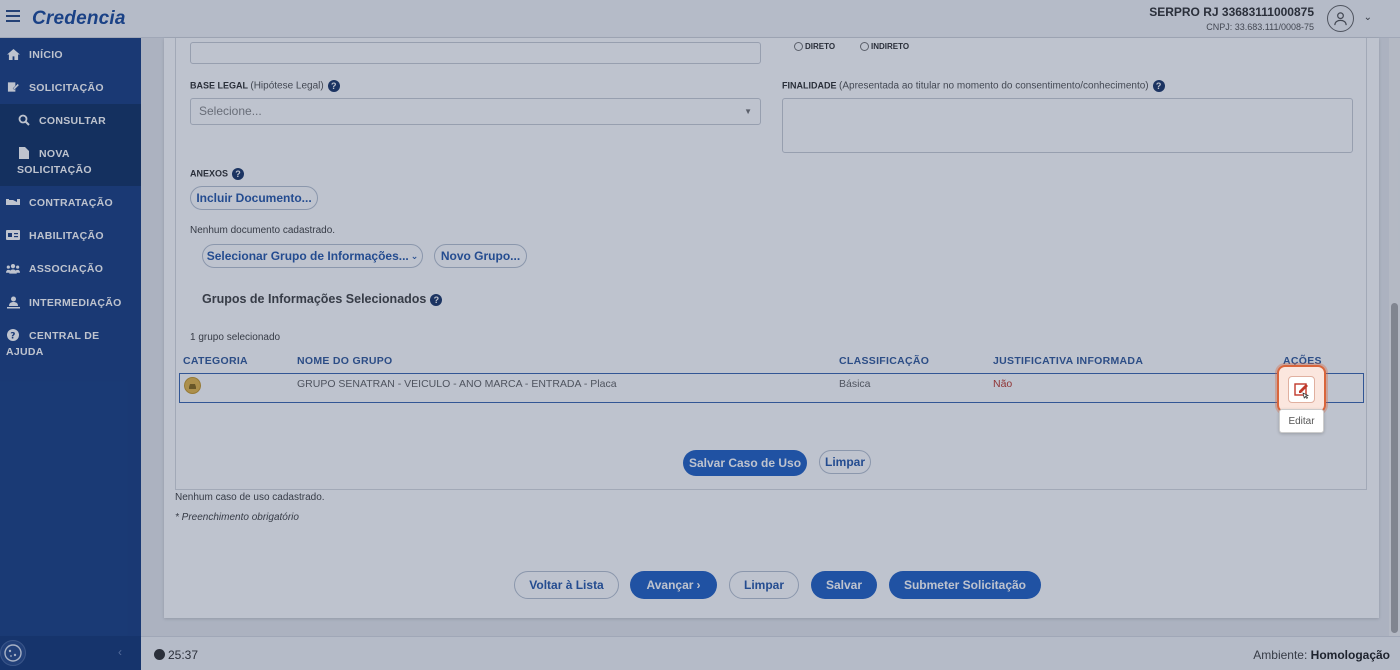 The height and width of the screenshot is (670, 1400). I want to click on users-icon, so click(13, 268).